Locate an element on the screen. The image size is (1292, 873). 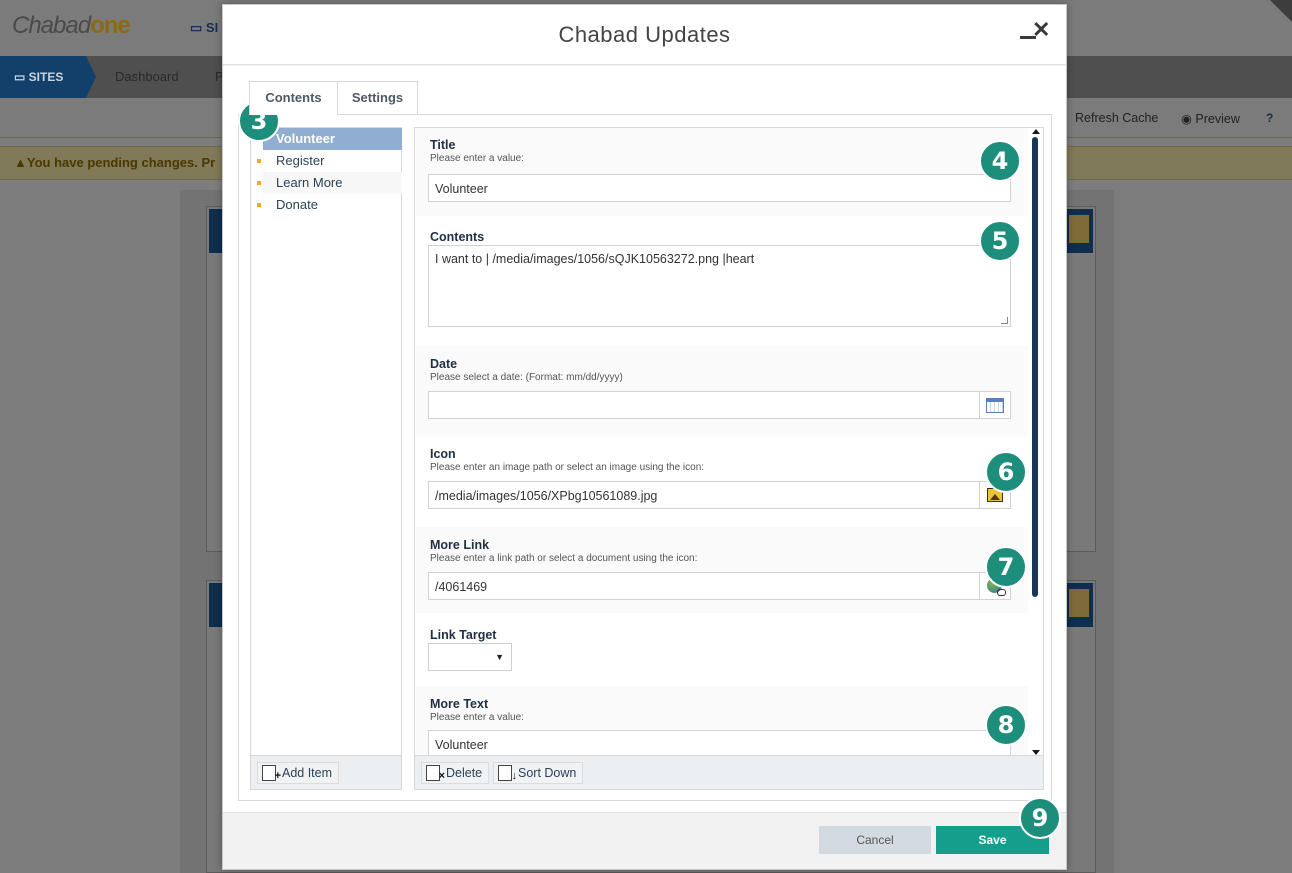
chabad-one-logo: Chabadone is located at coordinates (71, 26).